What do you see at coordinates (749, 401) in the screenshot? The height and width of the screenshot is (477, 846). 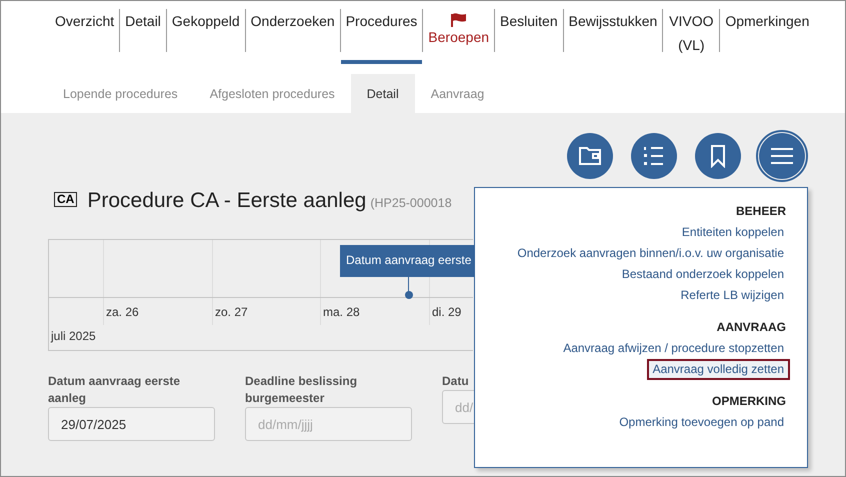 I see `menu-section-header: OPMERKING` at bounding box center [749, 401].